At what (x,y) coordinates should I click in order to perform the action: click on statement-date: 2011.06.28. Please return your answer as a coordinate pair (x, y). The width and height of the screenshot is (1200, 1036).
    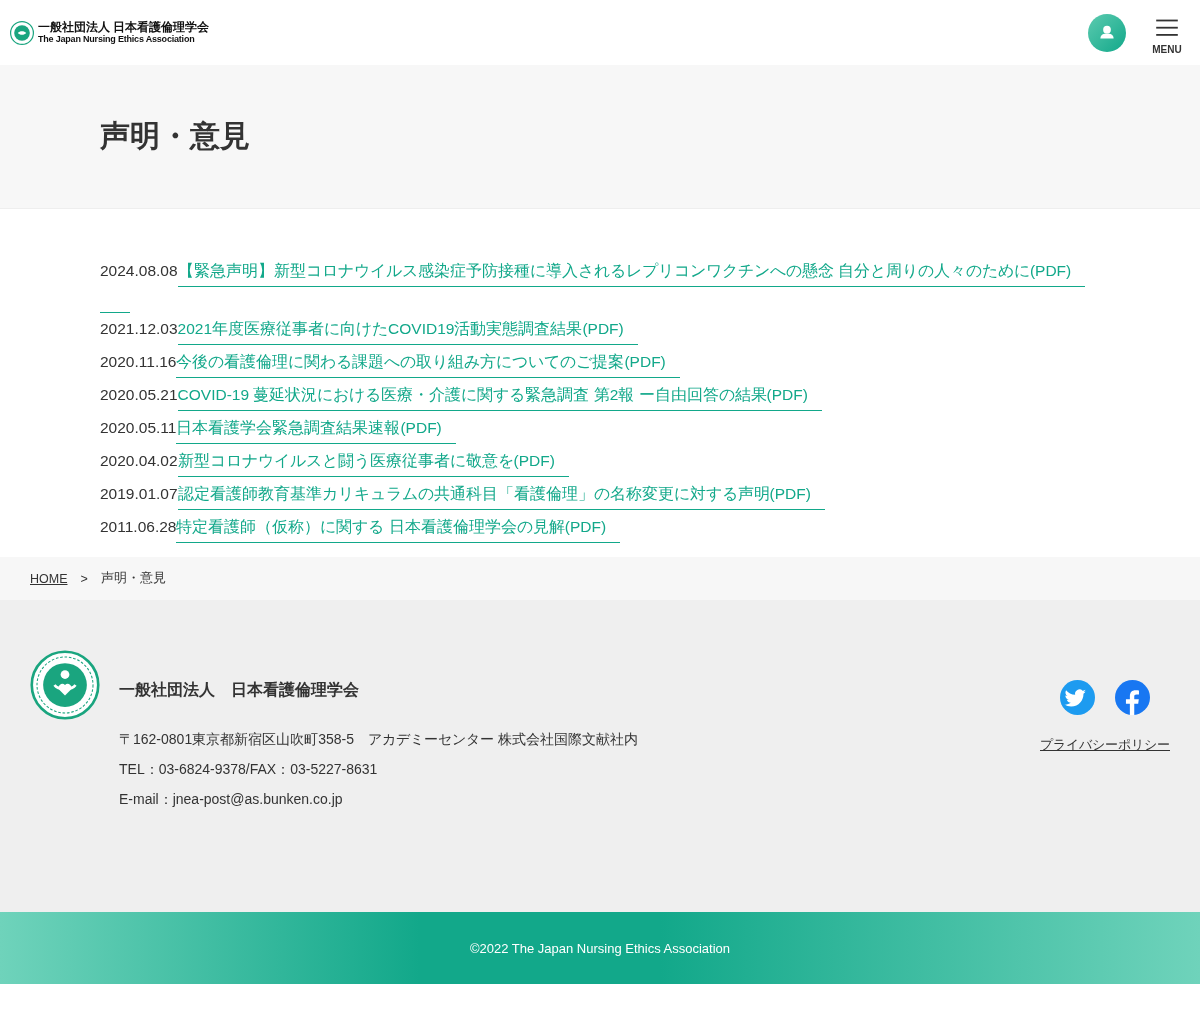
    Looking at the image, I should click on (138, 527).